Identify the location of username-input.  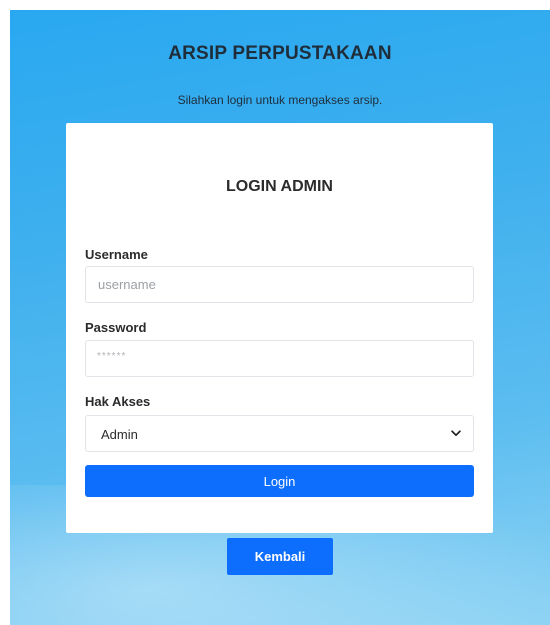
(279, 284).